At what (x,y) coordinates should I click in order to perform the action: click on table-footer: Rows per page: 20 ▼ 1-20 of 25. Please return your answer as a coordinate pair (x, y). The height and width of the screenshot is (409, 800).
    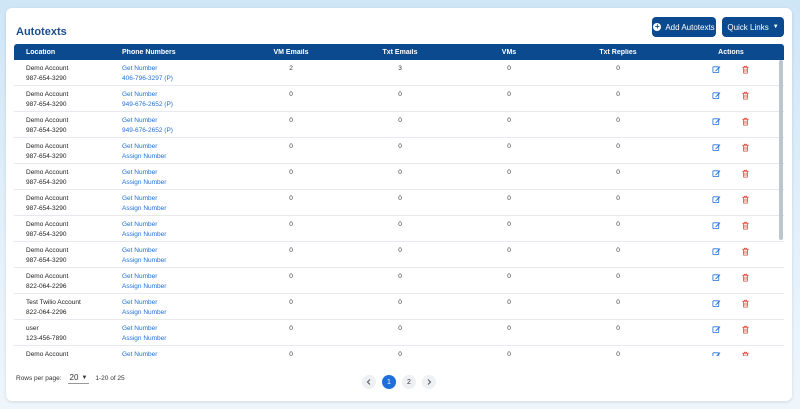
    Looking at the image, I should click on (70, 378).